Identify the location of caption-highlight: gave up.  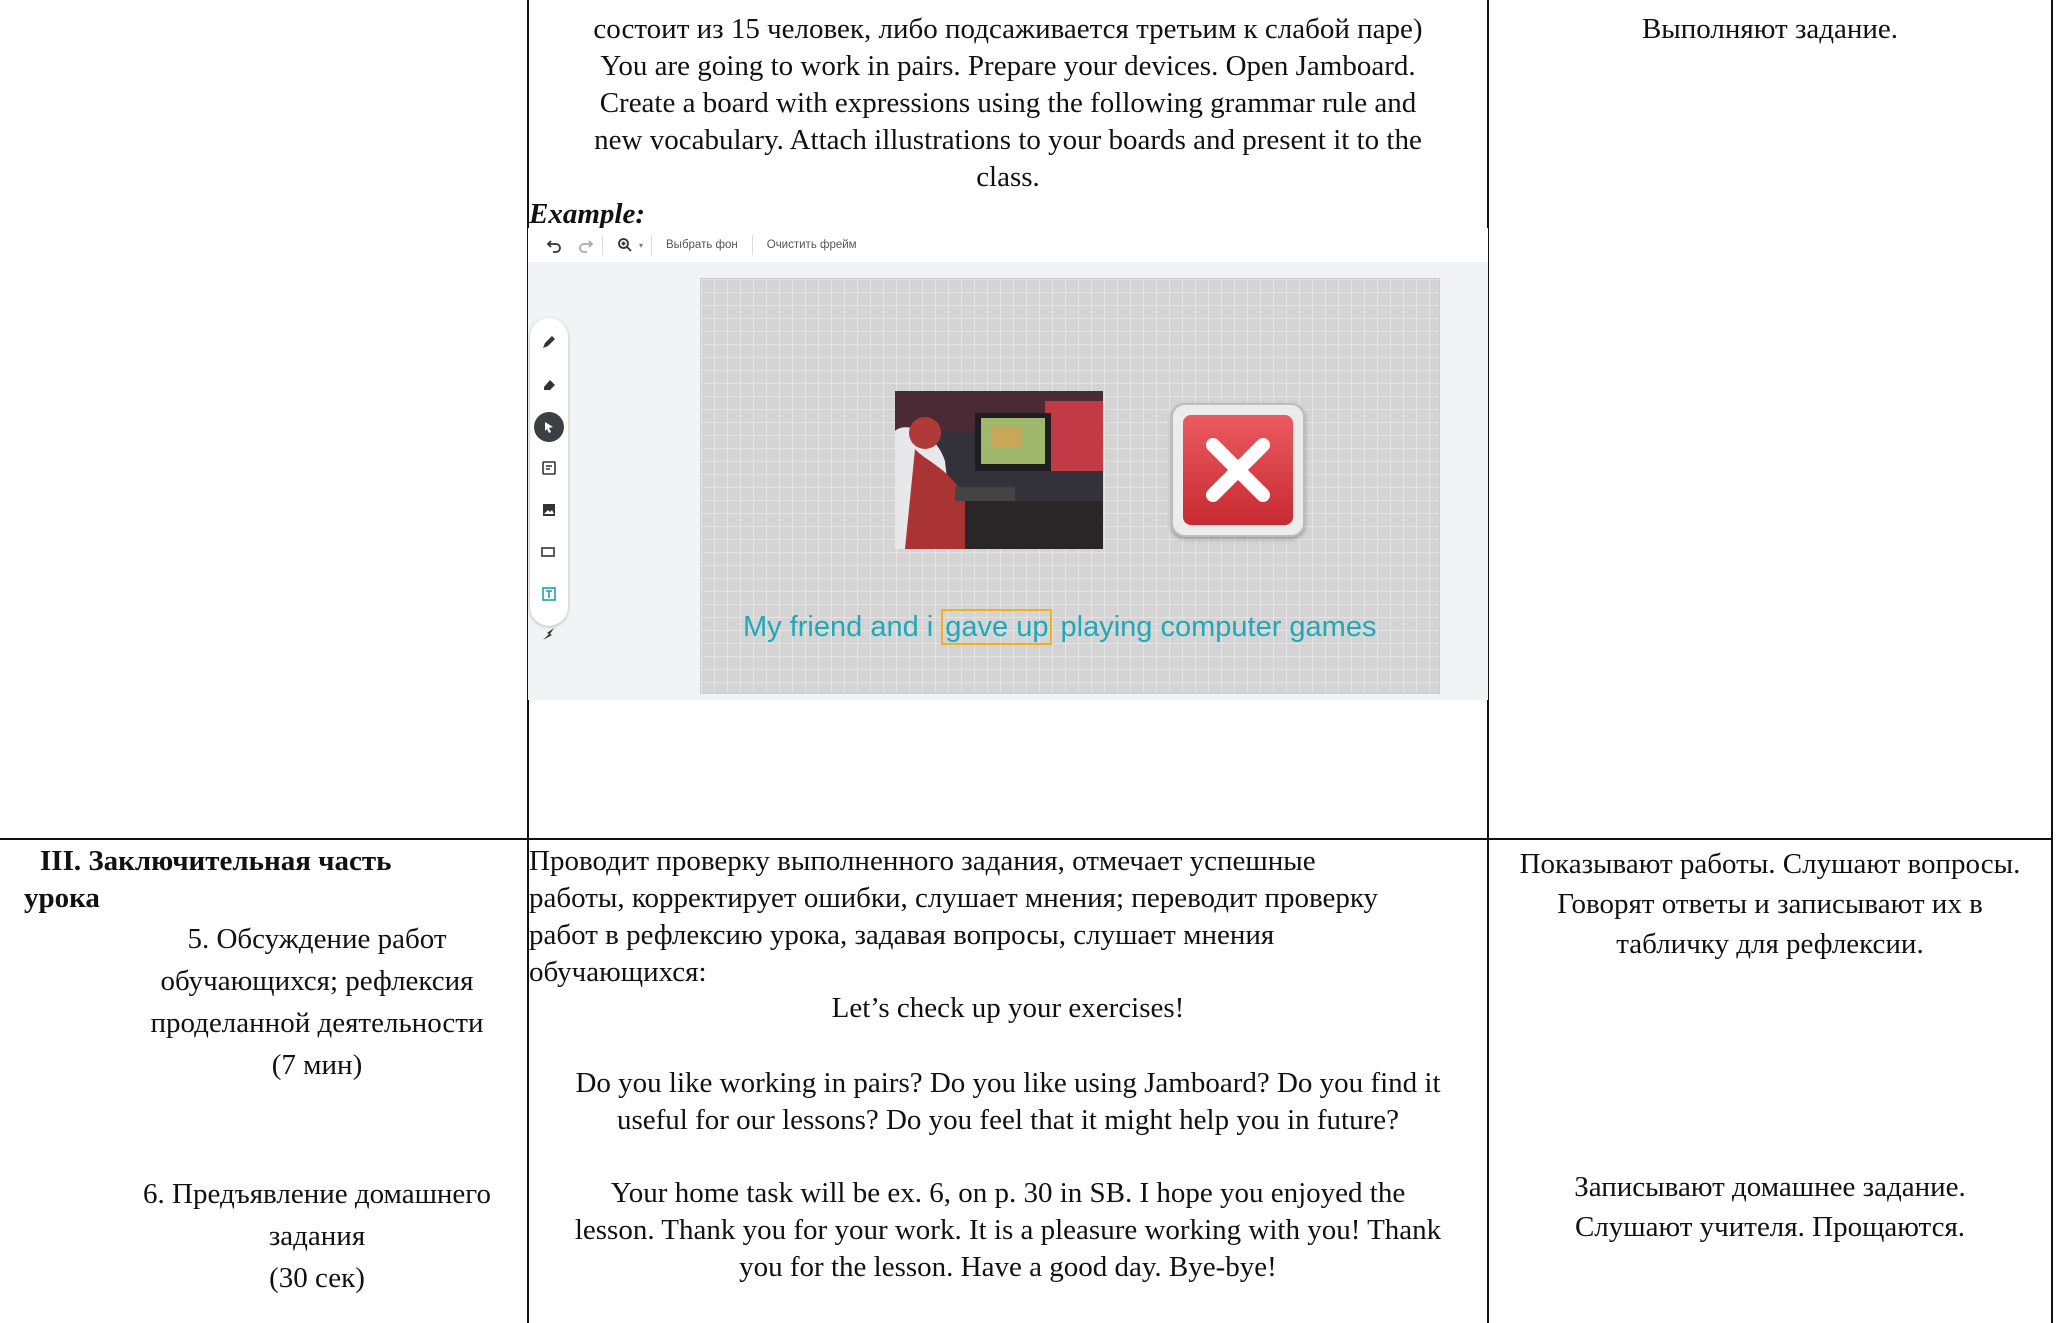
(997, 627).